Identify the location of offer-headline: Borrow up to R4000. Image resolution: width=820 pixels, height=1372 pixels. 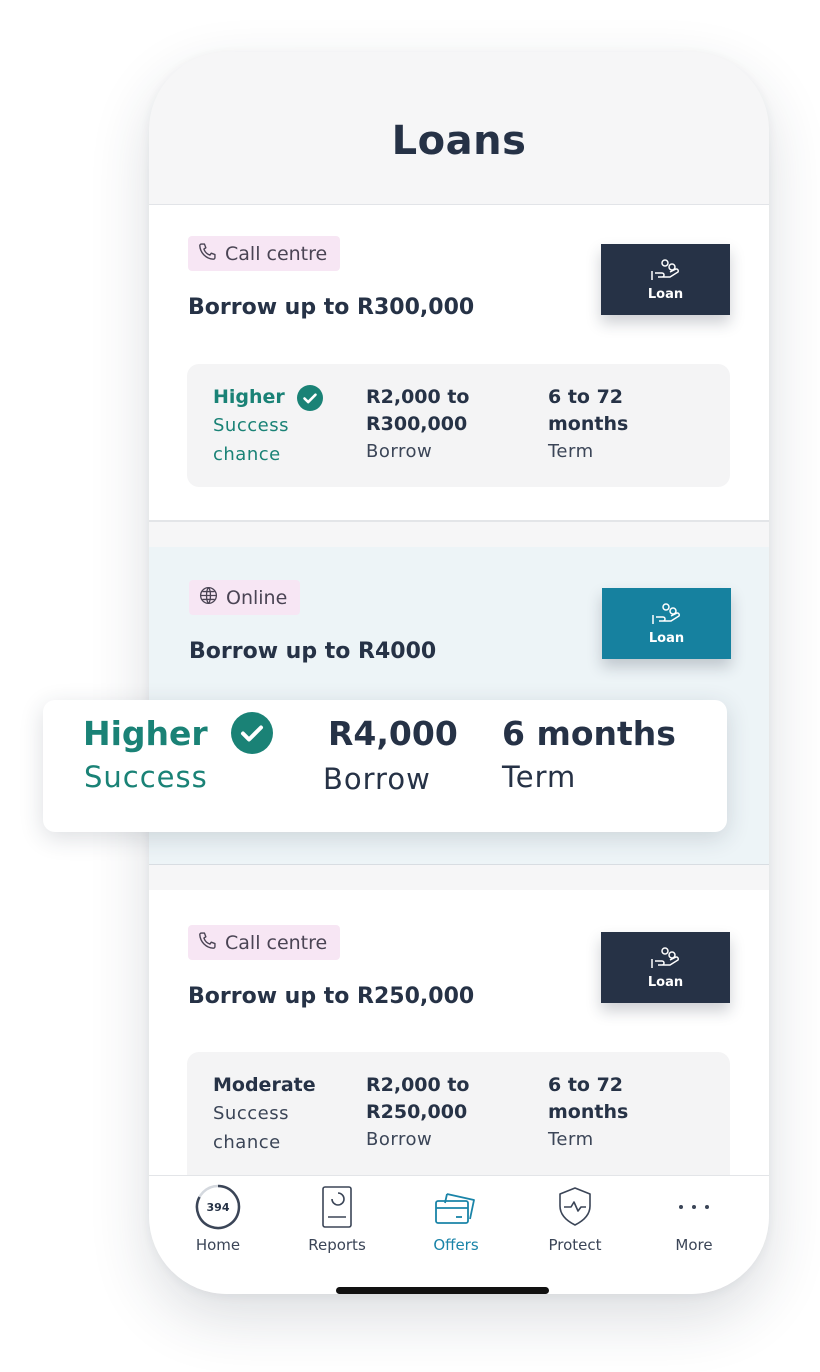
(313, 651).